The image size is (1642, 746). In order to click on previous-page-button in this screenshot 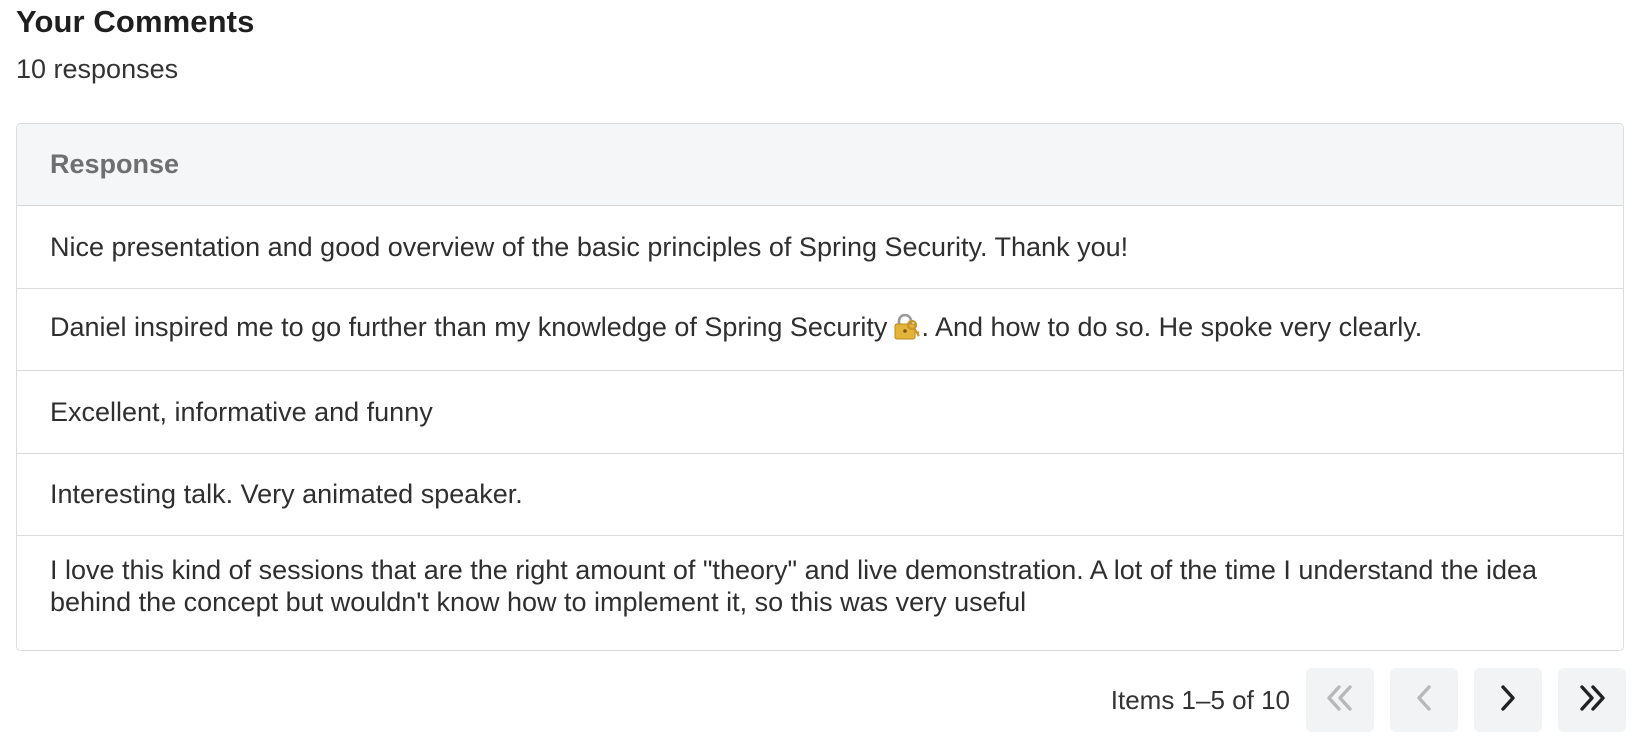, I will do `click(1424, 700)`.